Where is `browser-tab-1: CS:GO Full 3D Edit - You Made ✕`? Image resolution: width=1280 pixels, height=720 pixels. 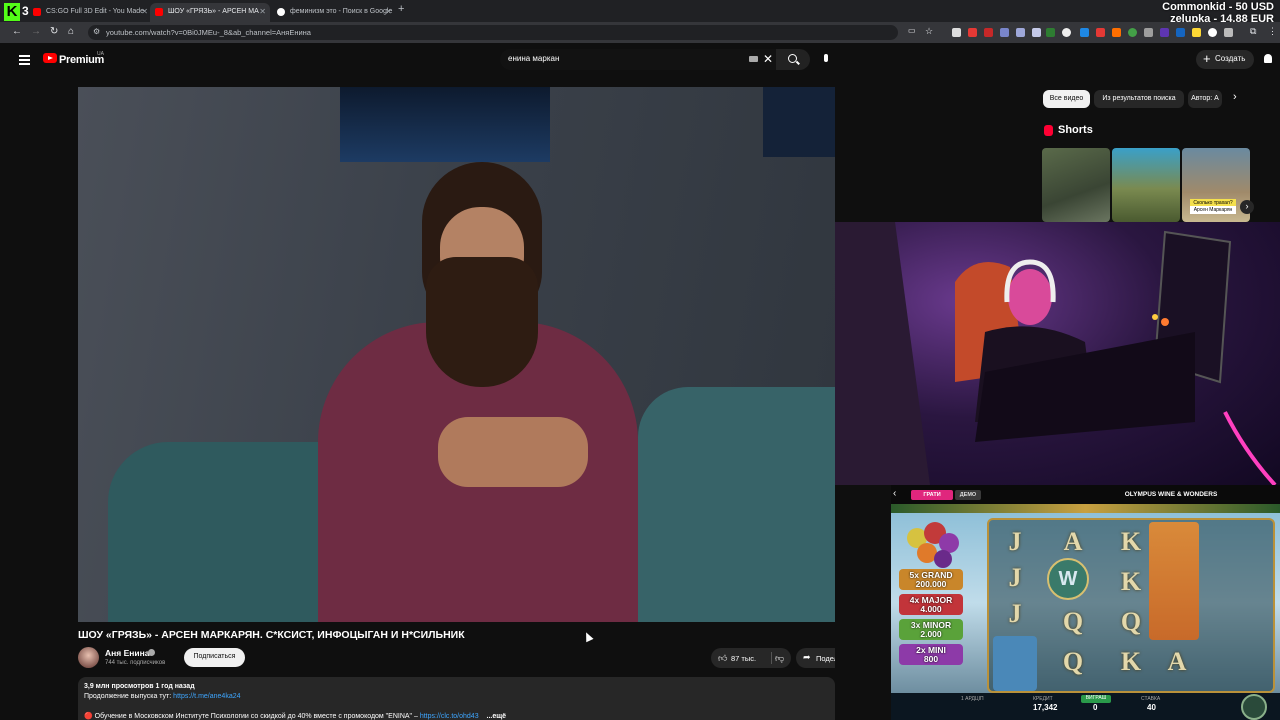
browser-tab-1: CS:GO Full 3D Edit - You Made ✕ is located at coordinates (90, 12).